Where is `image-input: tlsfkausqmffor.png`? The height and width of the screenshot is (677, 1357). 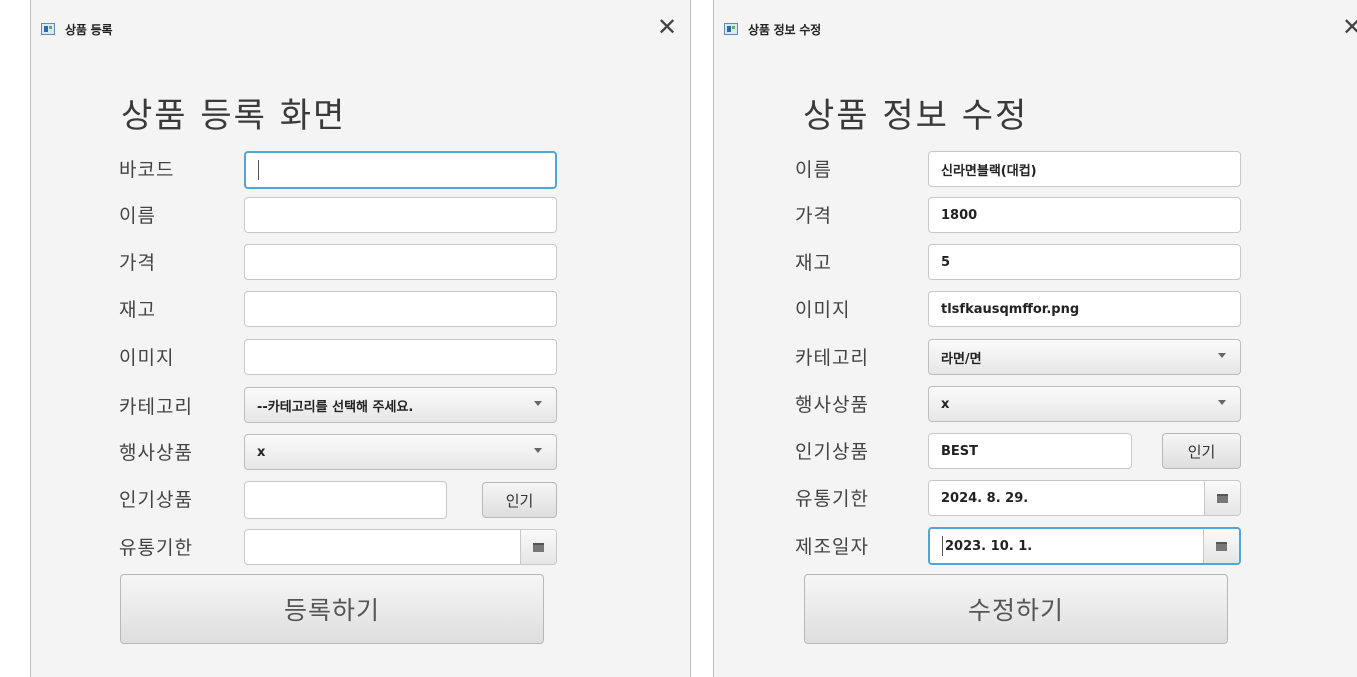 image-input: tlsfkausqmffor.png is located at coordinates (1084, 309).